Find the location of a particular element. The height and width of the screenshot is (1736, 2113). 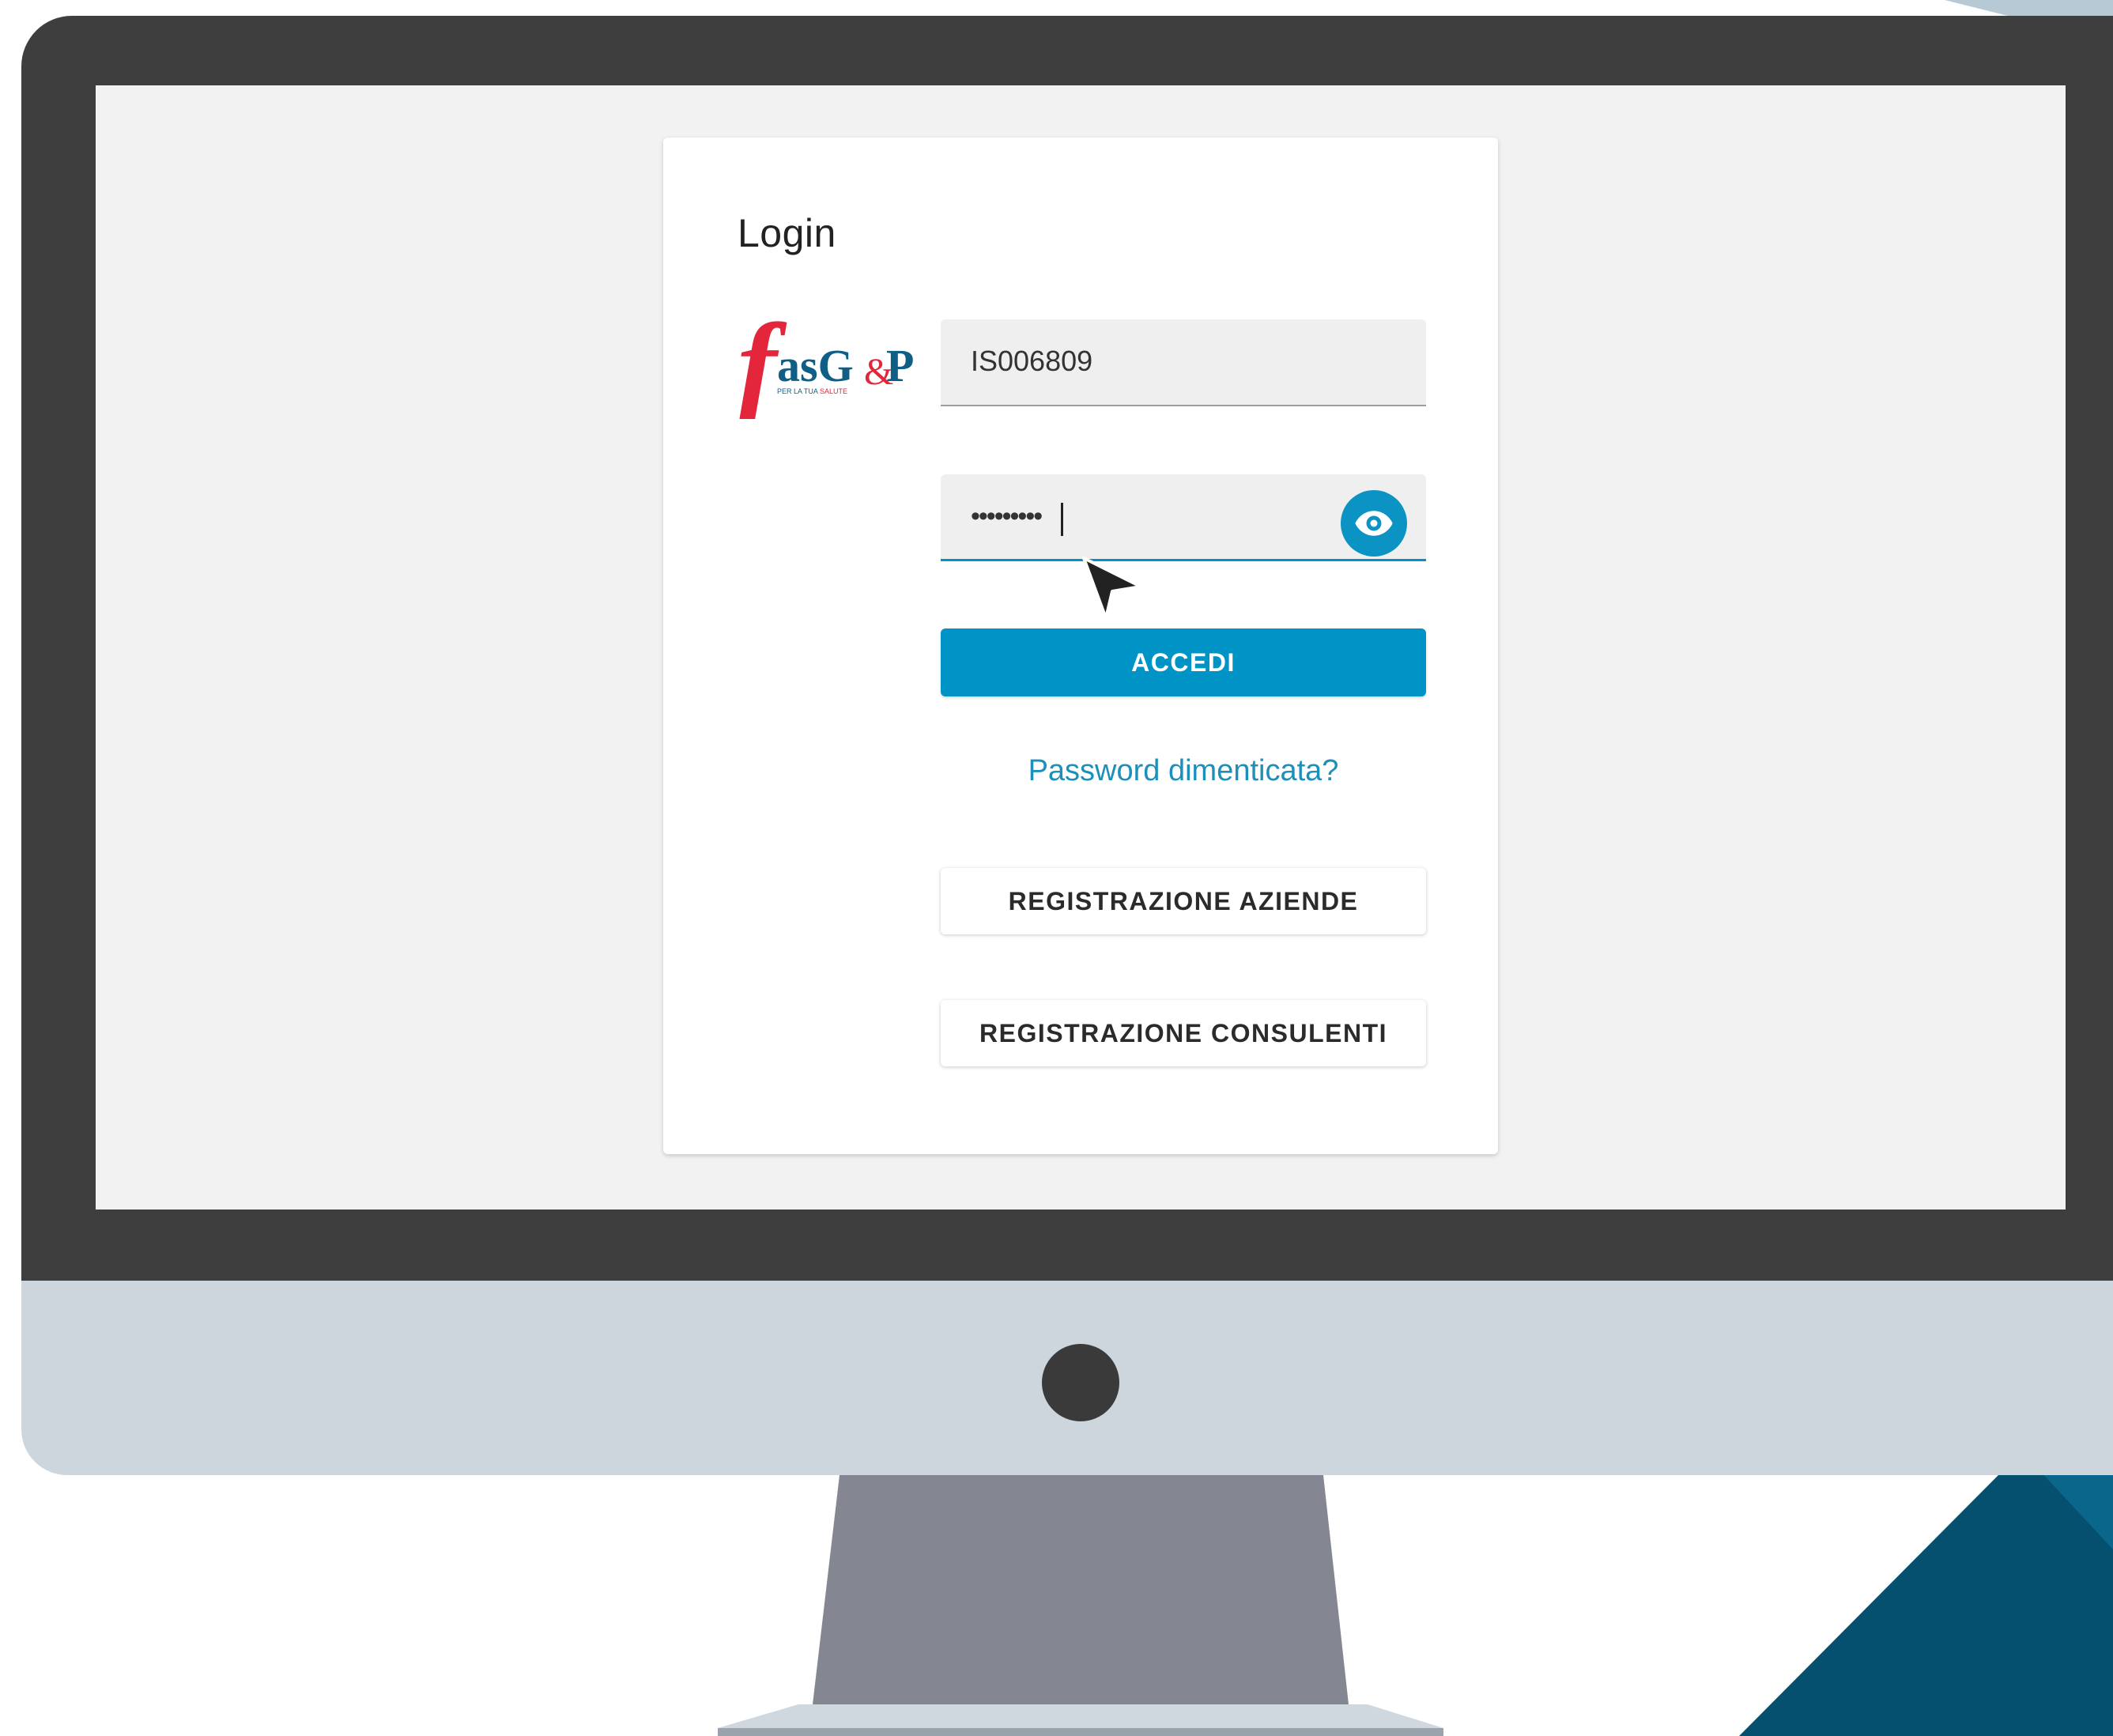

fasgp-logo: f asG & P PER LA TUA SALUTE is located at coordinates (828, 365).